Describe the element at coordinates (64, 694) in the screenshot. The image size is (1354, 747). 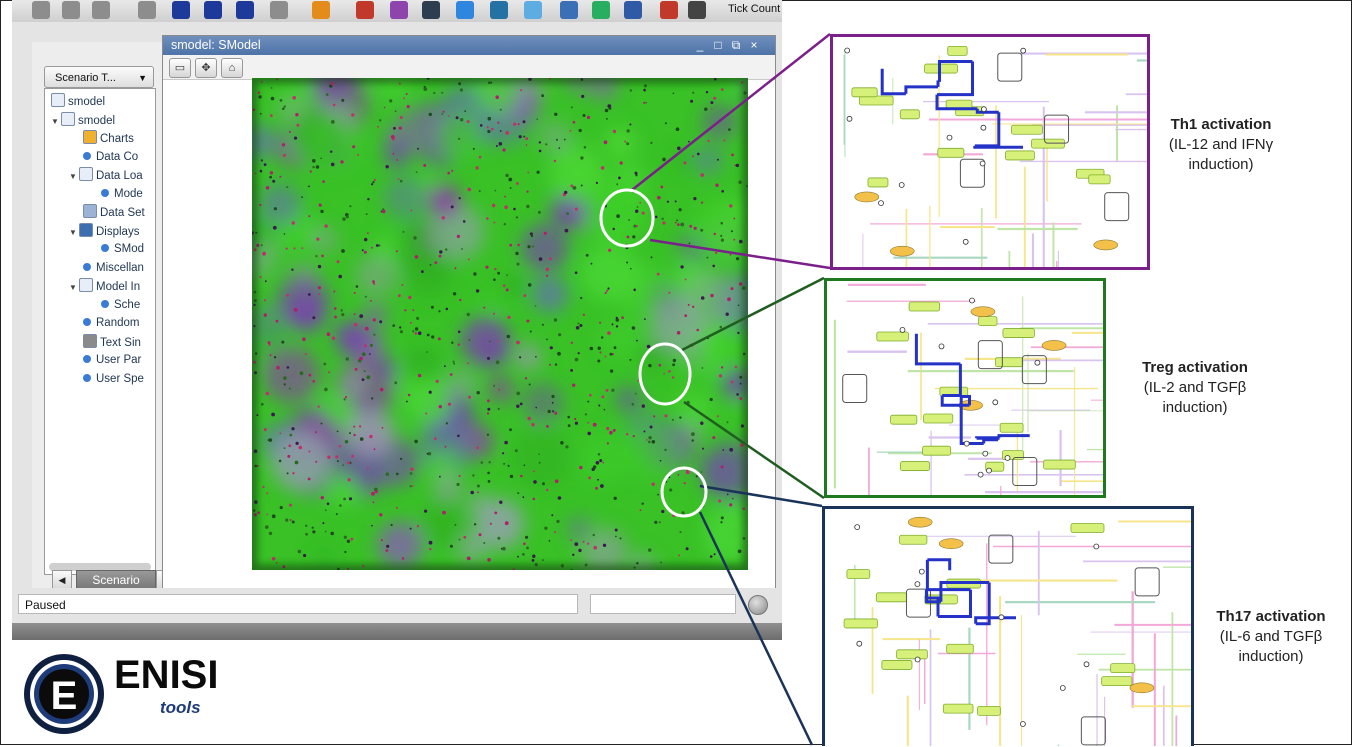
I see `enisi-logo-emblem: E` at that location.